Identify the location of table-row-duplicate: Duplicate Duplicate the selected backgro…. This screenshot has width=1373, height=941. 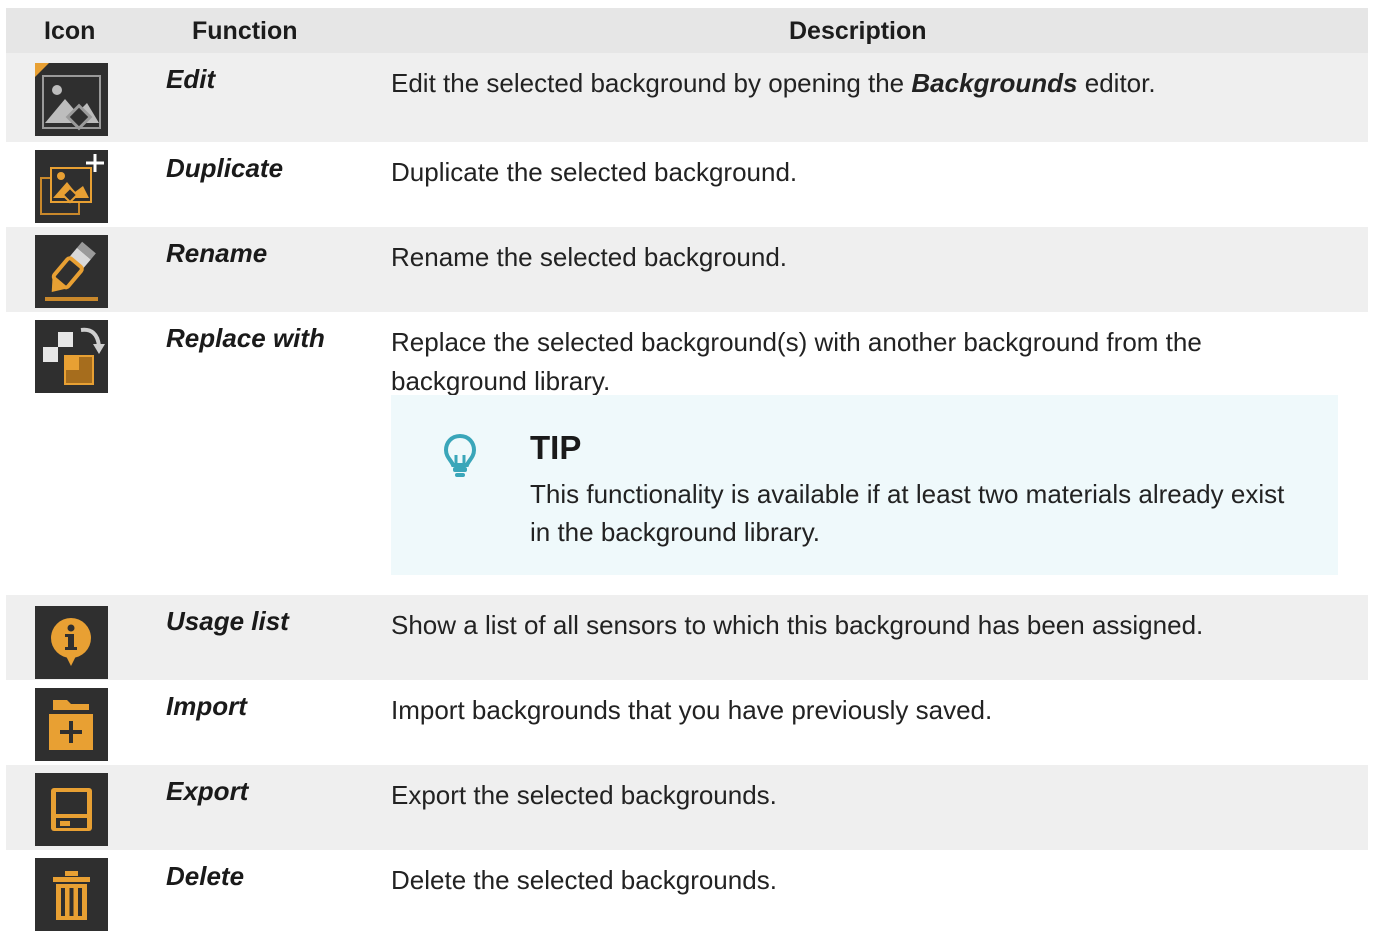
(687, 184).